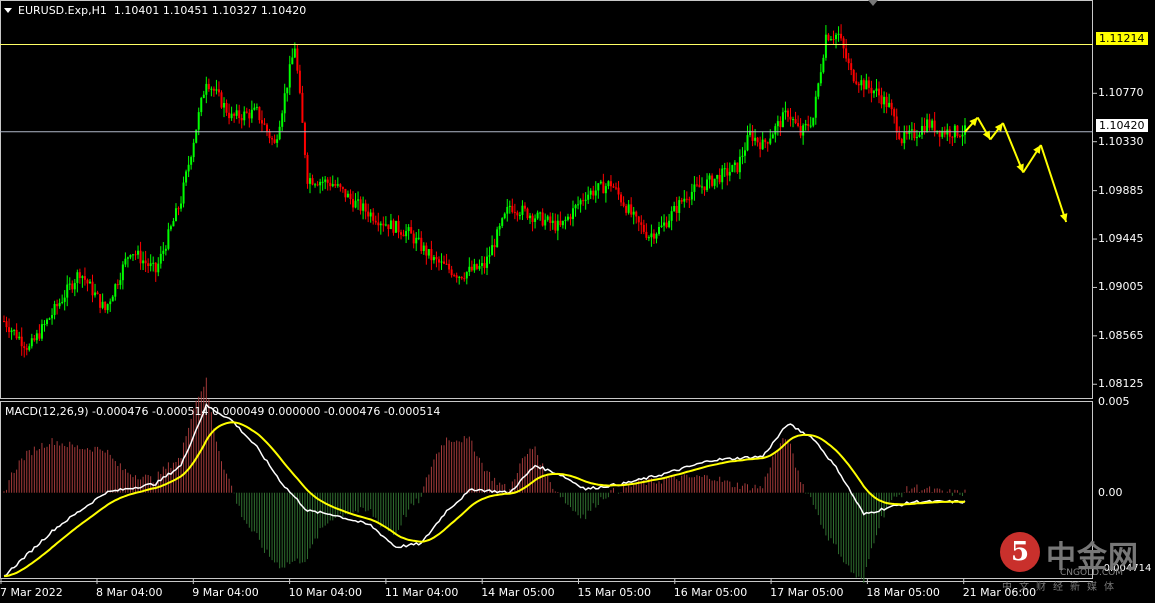 Image resolution: width=1155 pixels, height=603 pixels. What do you see at coordinates (1020, 552) in the screenshot?
I see `logo-icon: 5` at bounding box center [1020, 552].